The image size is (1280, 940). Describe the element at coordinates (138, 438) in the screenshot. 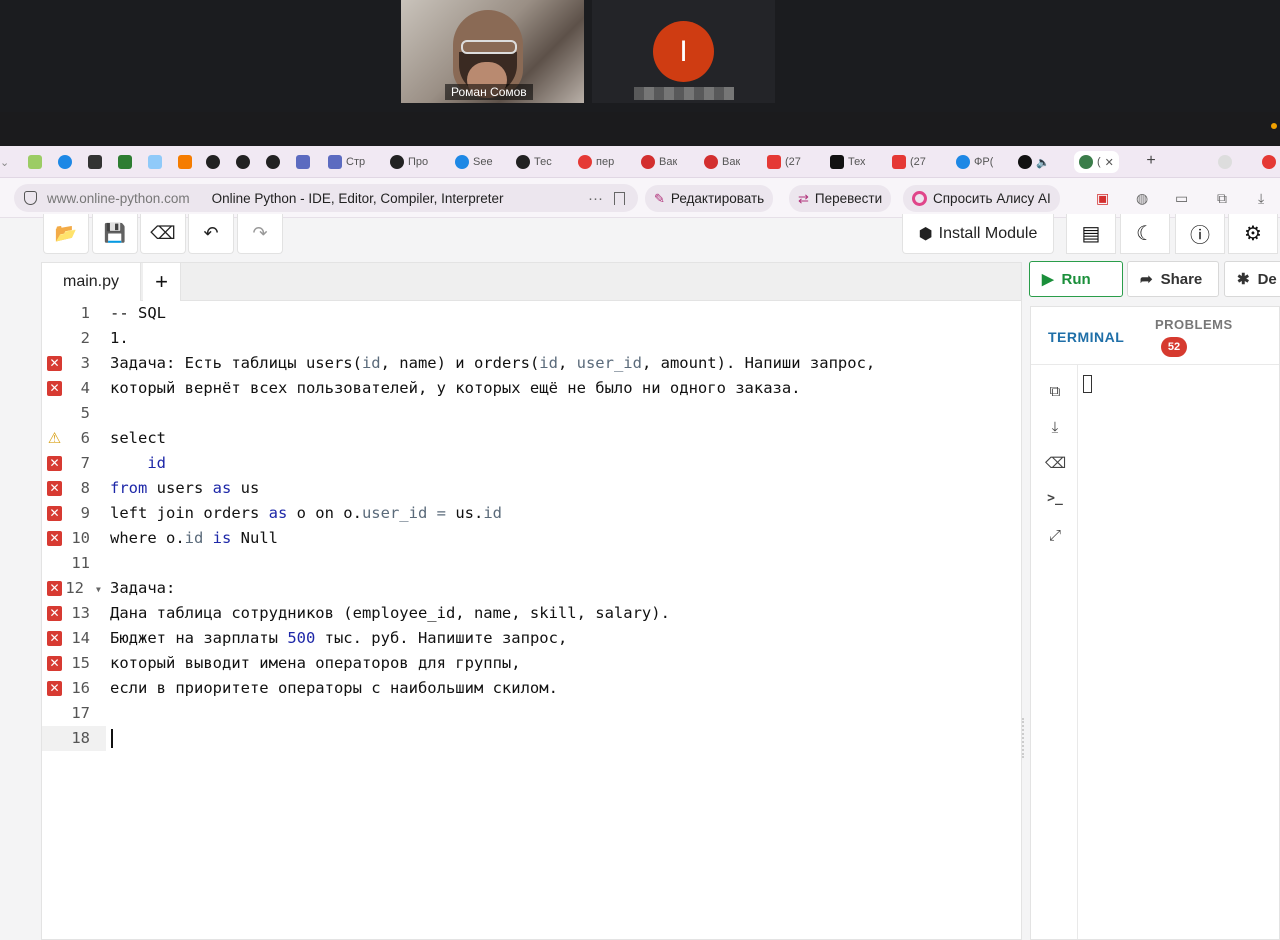

I see `line-text: select` at that location.